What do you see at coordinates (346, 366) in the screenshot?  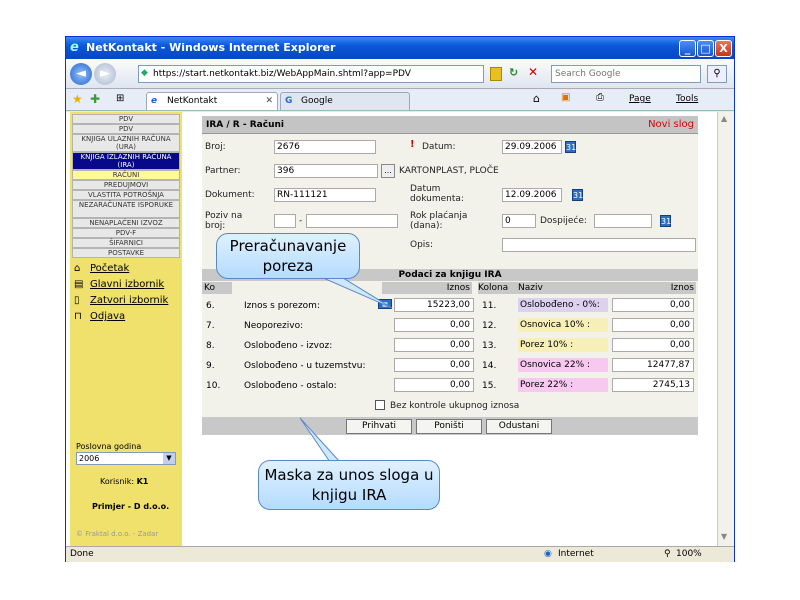 I see `callout-pointers` at bounding box center [346, 366].